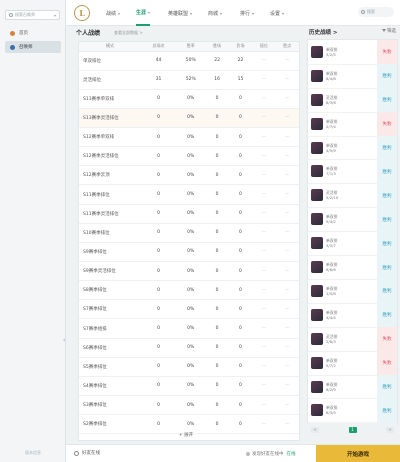 This screenshot has width=400, height=462. Describe the element at coordinates (159, 47) in the screenshot. I see `column-header: 总场次` at that location.